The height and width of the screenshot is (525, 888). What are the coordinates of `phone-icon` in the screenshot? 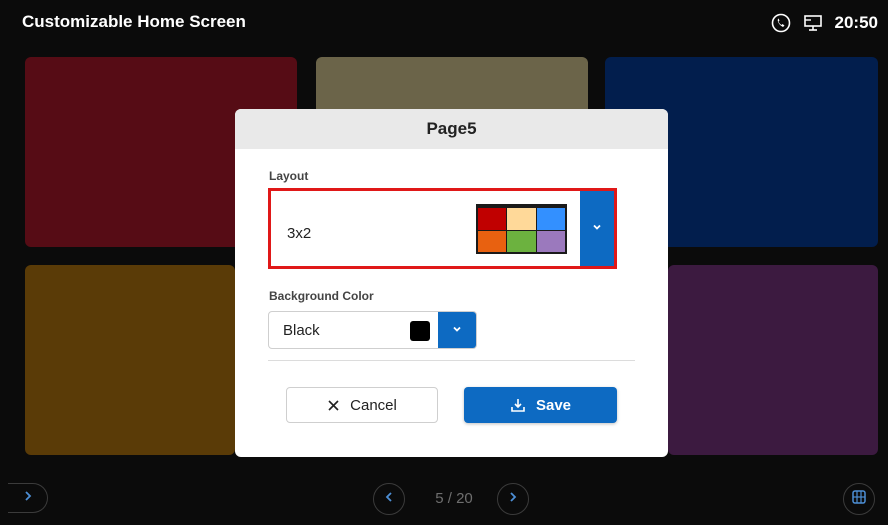 It's located at (781, 23).